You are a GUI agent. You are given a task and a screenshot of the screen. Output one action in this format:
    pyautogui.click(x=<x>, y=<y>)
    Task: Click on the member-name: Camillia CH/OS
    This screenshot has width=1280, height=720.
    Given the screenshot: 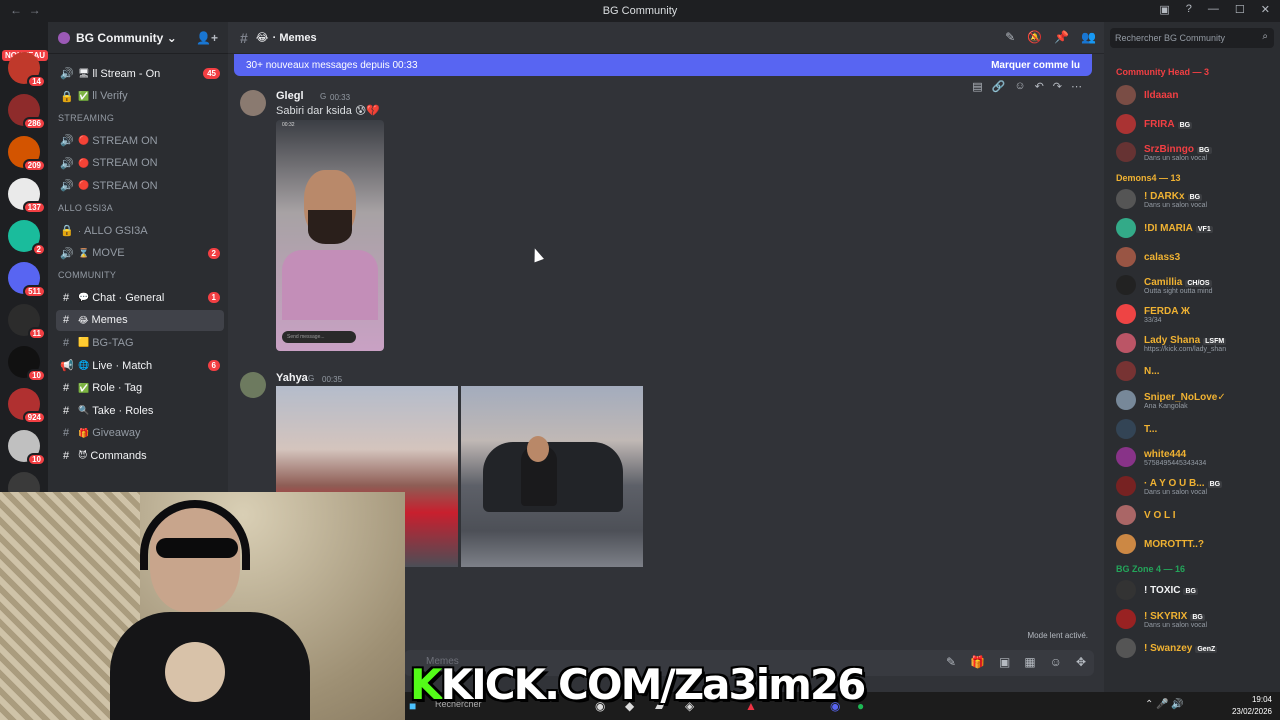 What is the action you would take?
    pyautogui.click(x=1178, y=282)
    